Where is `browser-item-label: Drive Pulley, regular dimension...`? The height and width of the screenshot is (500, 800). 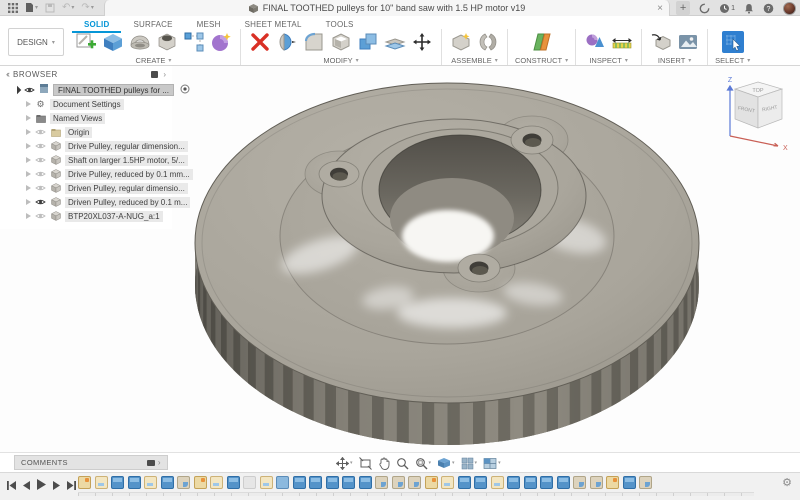 browser-item-label: Drive Pulley, regular dimension... is located at coordinates (126, 146).